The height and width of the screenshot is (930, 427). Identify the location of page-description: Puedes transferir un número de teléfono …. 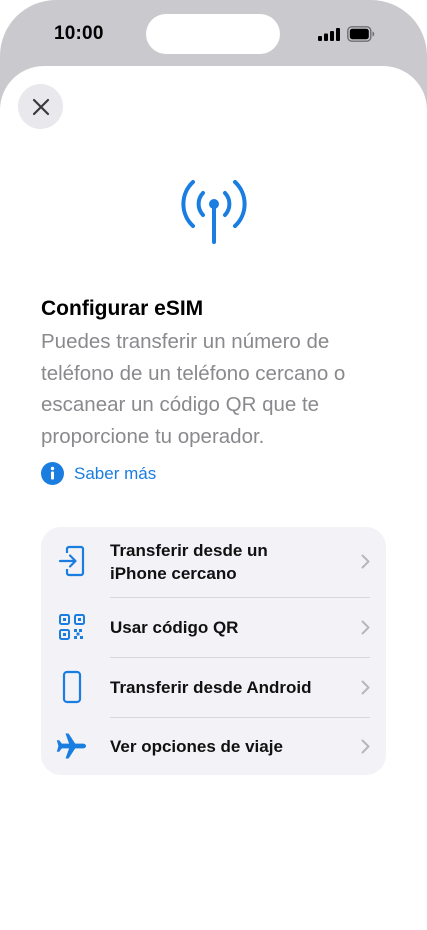
(193, 389).